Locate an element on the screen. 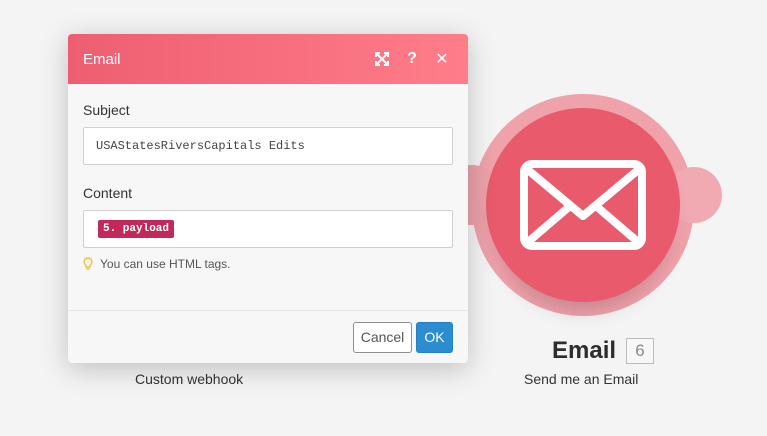  dialog-footer: Cancel OK is located at coordinates (268, 336).